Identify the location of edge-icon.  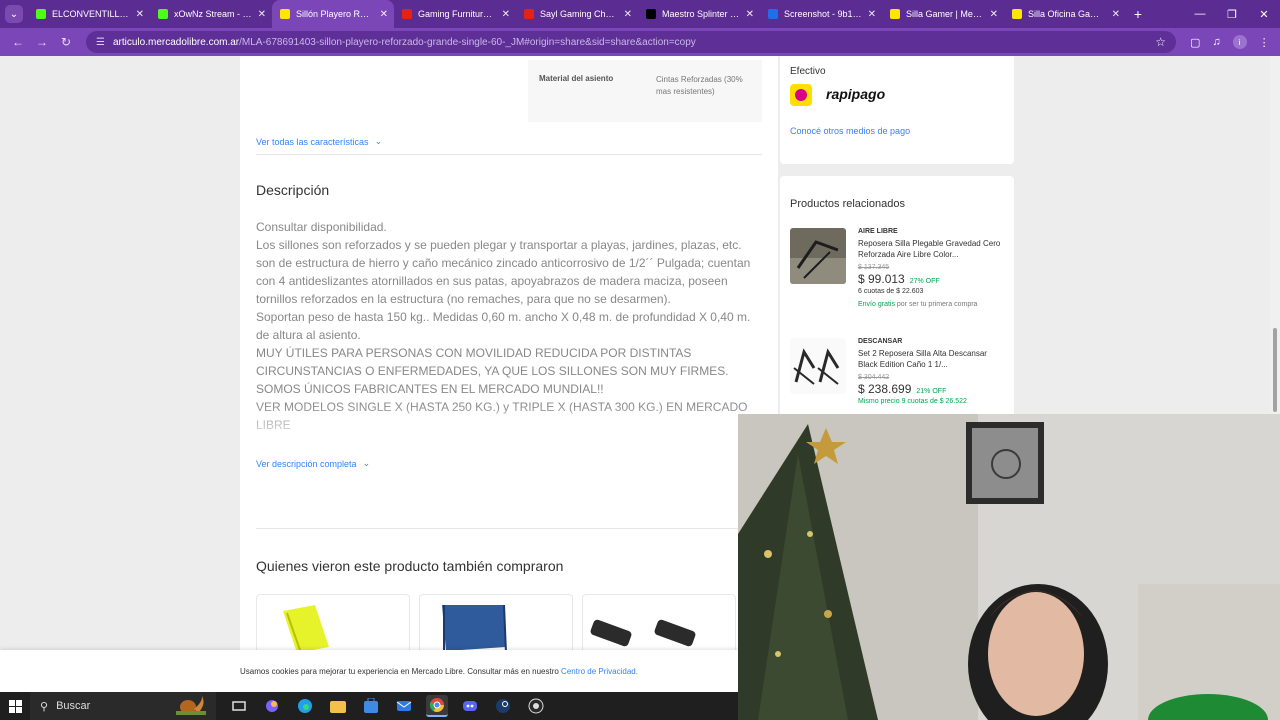
(305, 706).